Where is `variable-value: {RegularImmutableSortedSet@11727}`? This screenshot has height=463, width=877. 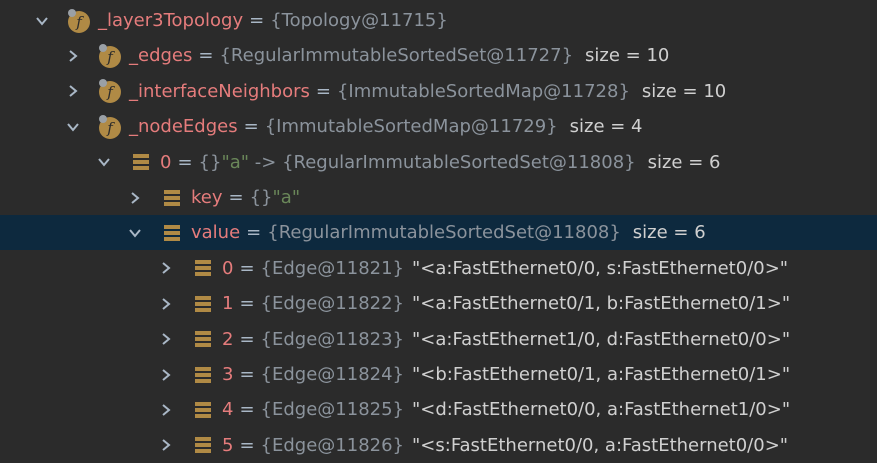
variable-value: {RegularImmutableSortedSet@11727} is located at coordinates (396, 56).